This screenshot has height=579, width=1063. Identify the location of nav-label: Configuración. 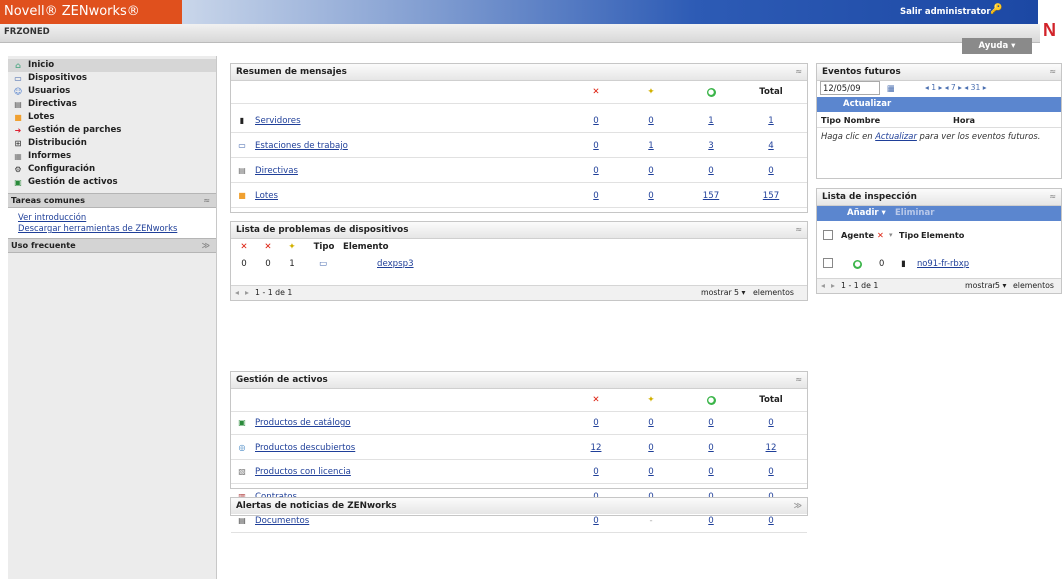
(62, 169).